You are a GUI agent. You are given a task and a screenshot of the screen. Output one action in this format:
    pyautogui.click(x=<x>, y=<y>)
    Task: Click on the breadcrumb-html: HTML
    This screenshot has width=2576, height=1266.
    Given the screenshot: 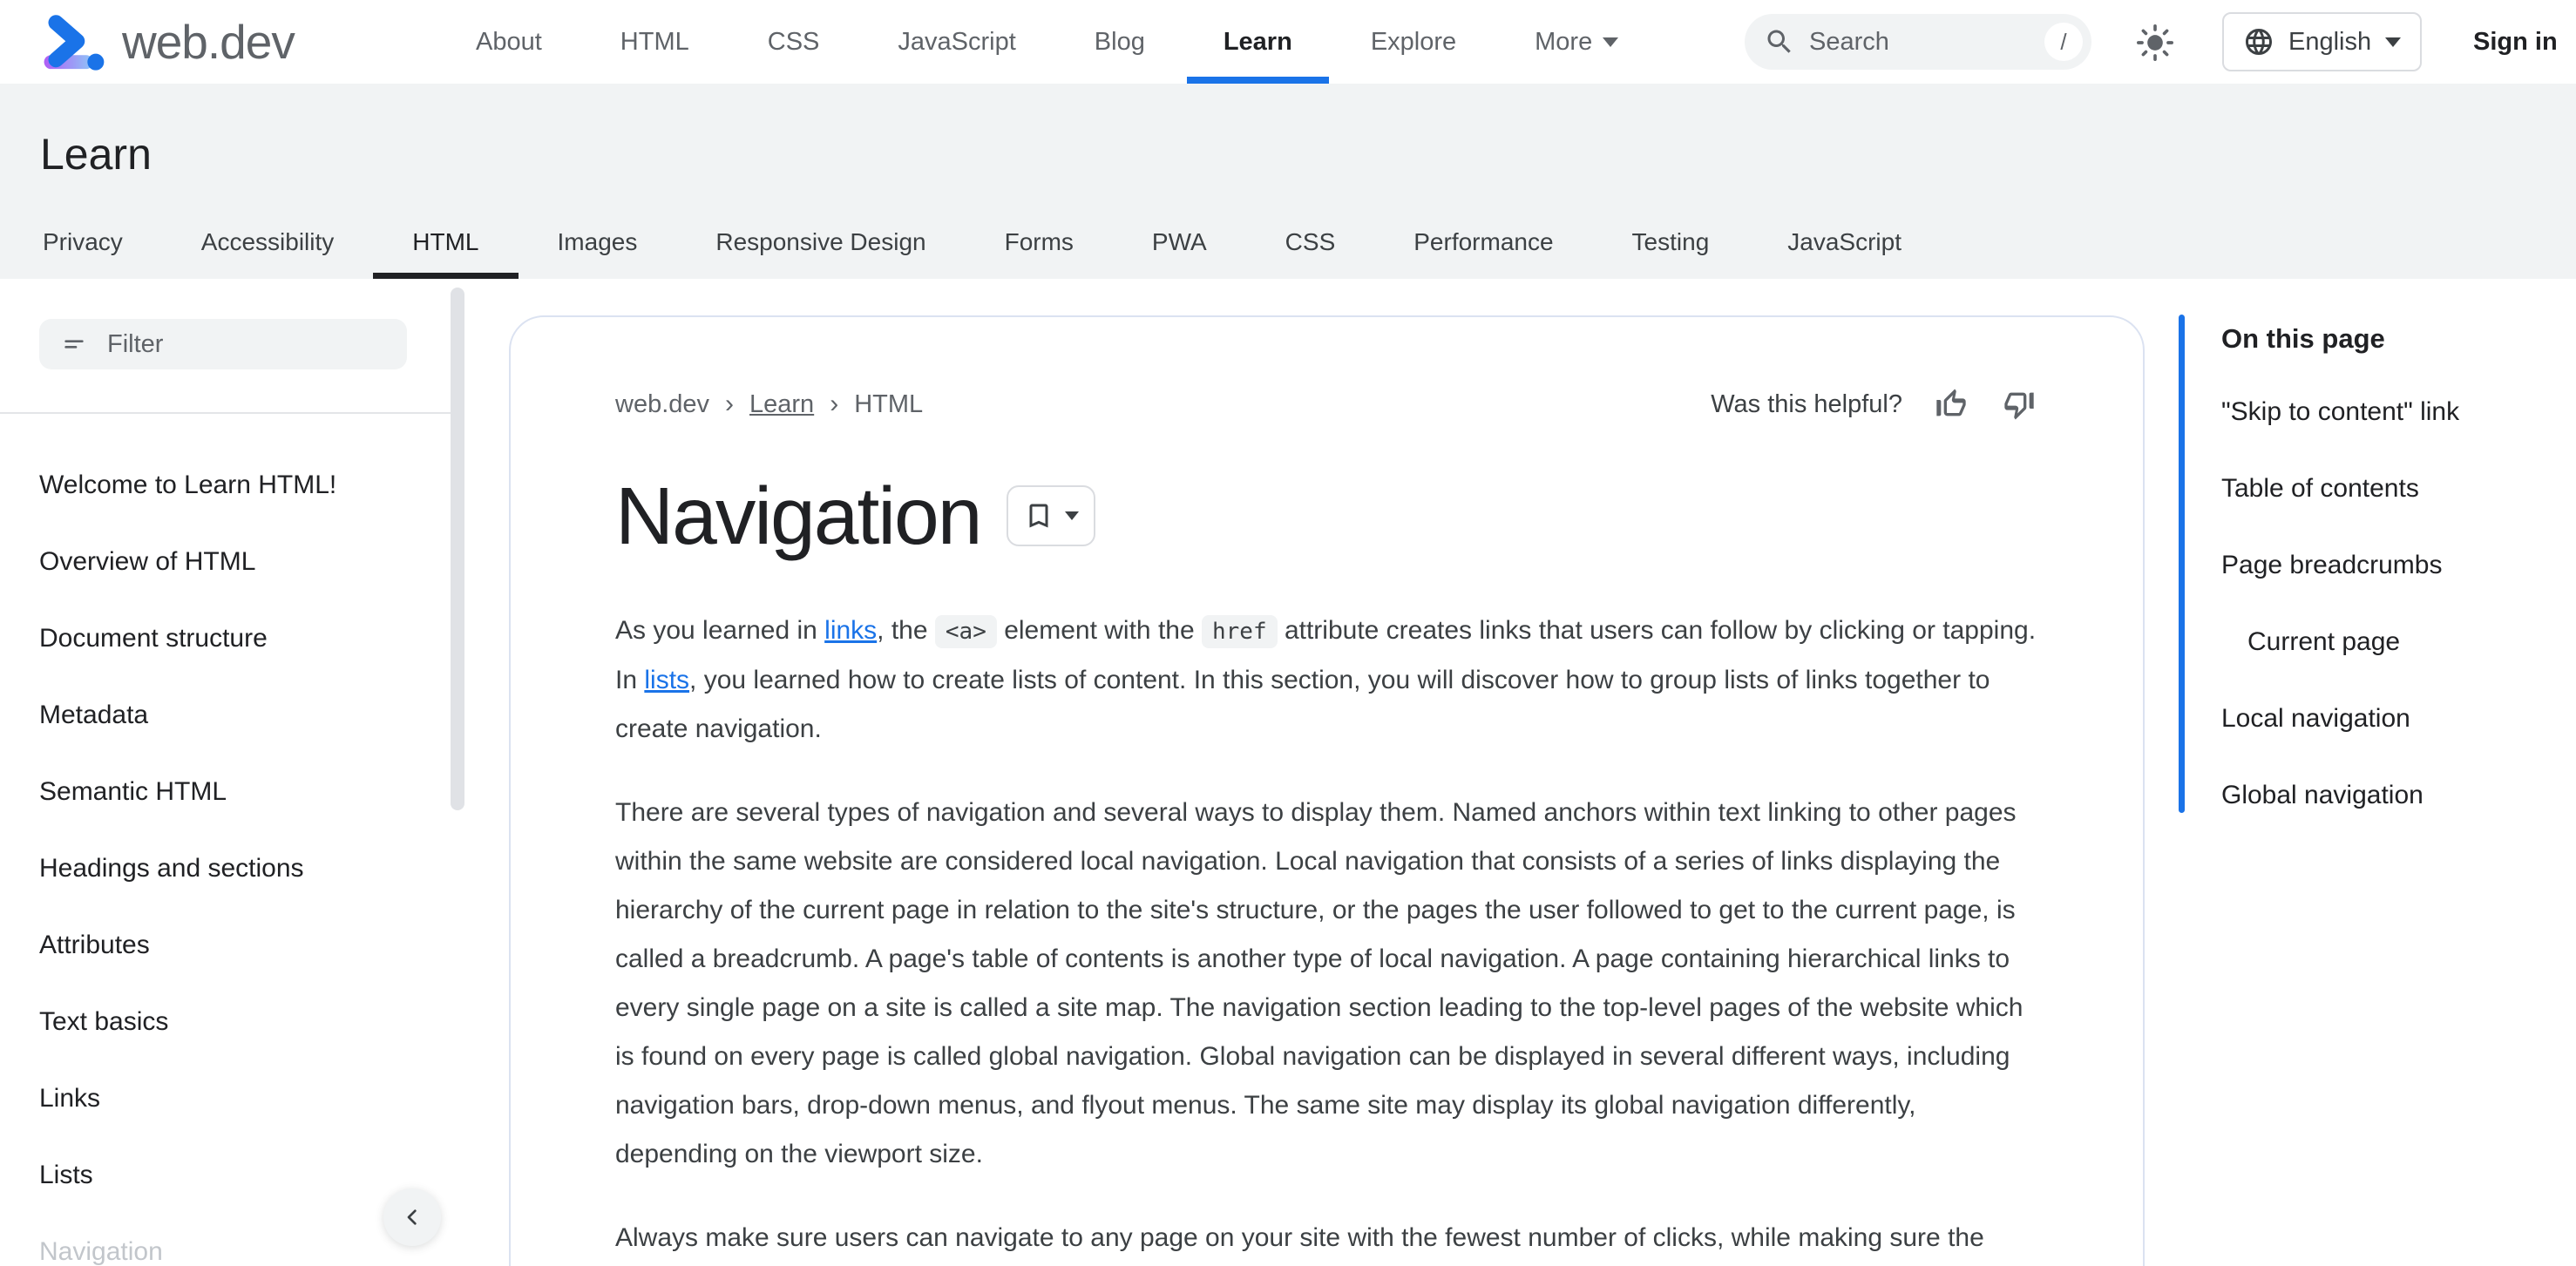 What is the action you would take?
    pyautogui.click(x=889, y=404)
    